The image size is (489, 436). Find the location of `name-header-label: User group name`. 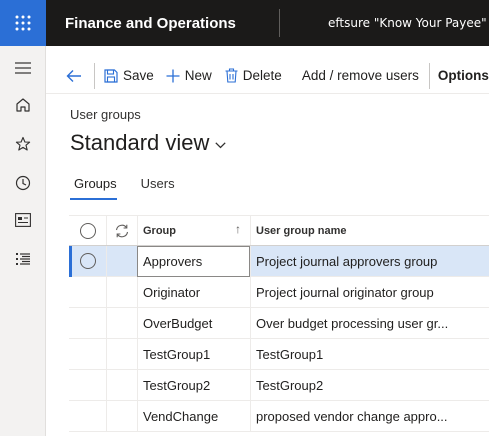

name-header-label: User group name is located at coordinates (301, 230).